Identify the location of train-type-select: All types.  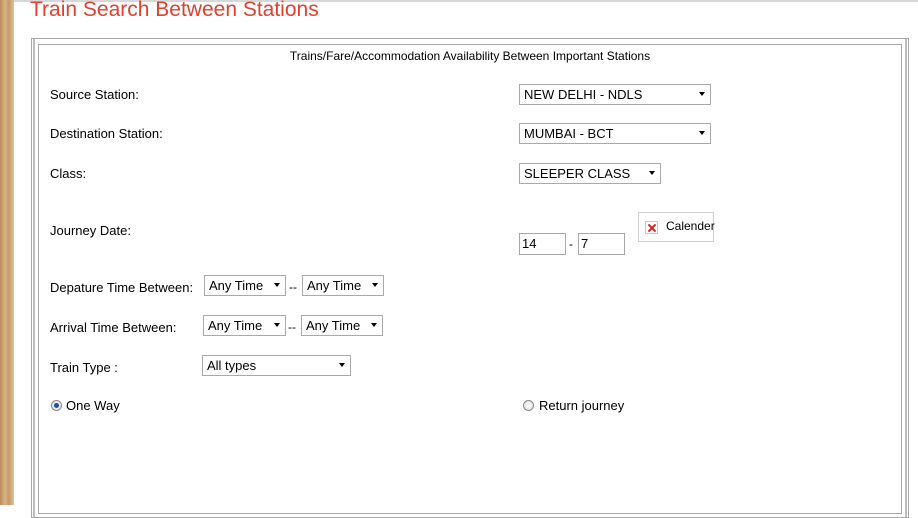
(276, 365).